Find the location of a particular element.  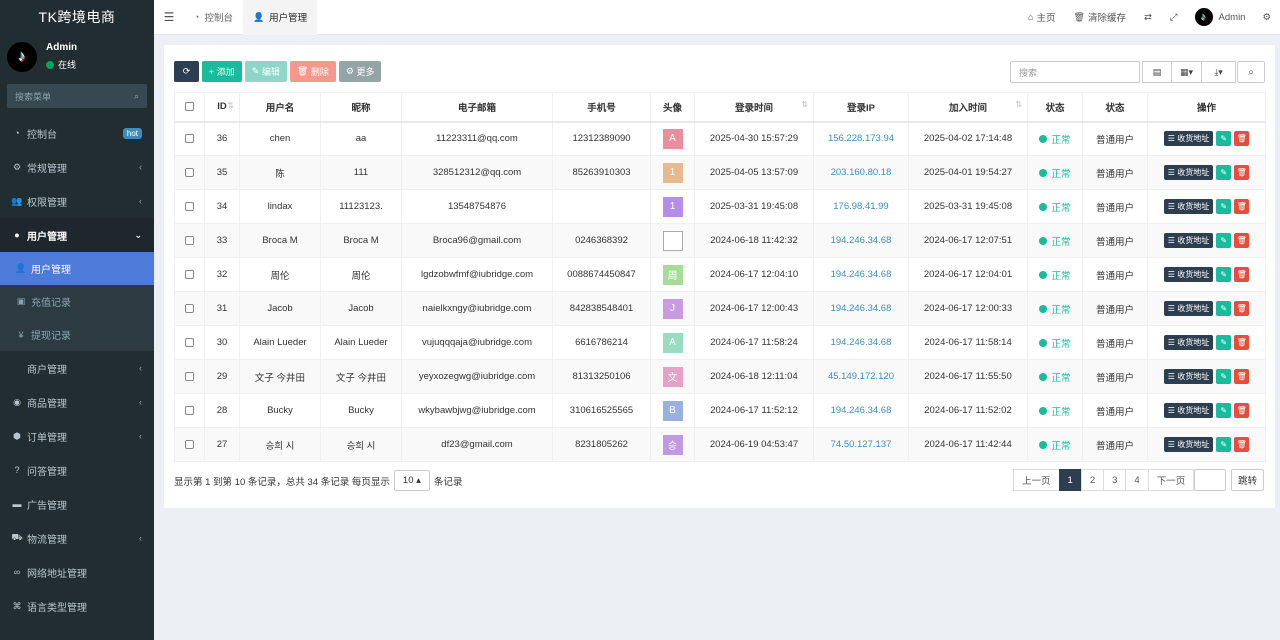

select-all-checkbox is located at coordinates (189, 107).